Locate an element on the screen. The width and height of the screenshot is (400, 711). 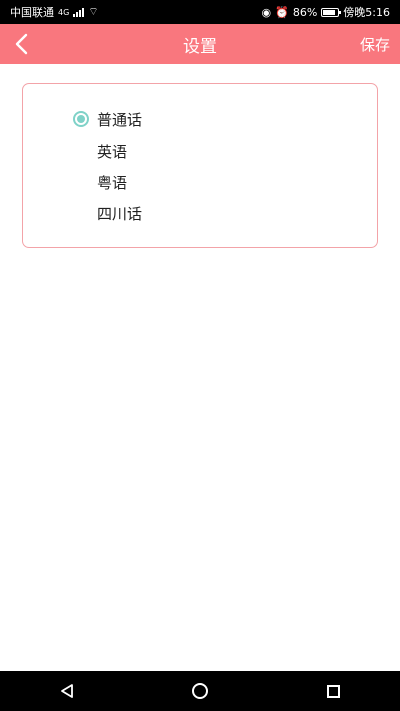
system-nav-bar is located at coordinates (200, 691).